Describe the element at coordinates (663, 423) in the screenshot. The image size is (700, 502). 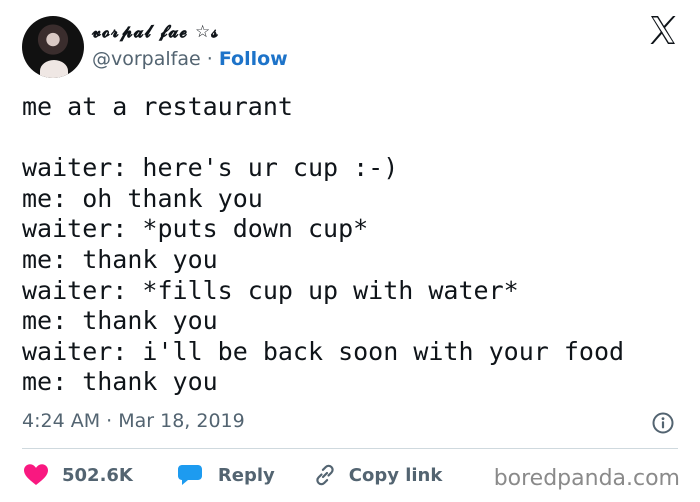
I see `info-icon` at that location.